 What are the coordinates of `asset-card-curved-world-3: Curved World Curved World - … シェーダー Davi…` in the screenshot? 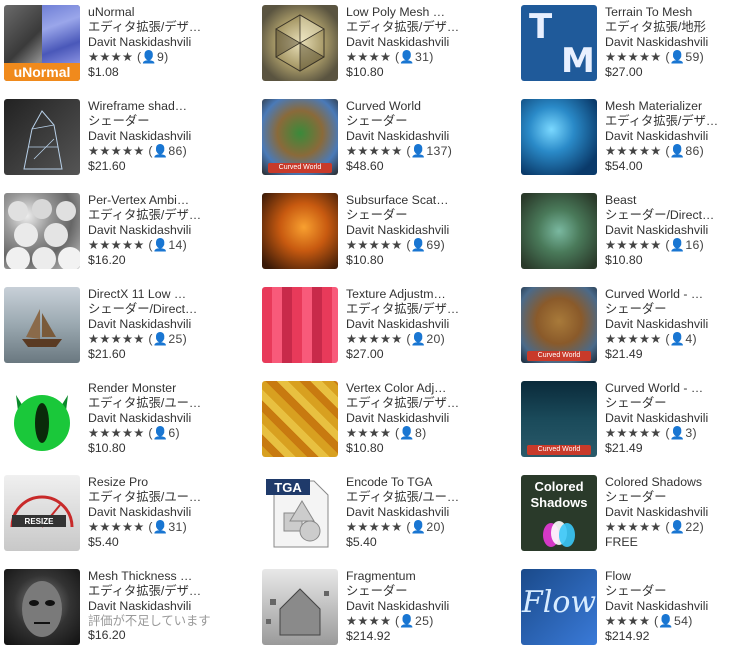 It's located at (630, 427).